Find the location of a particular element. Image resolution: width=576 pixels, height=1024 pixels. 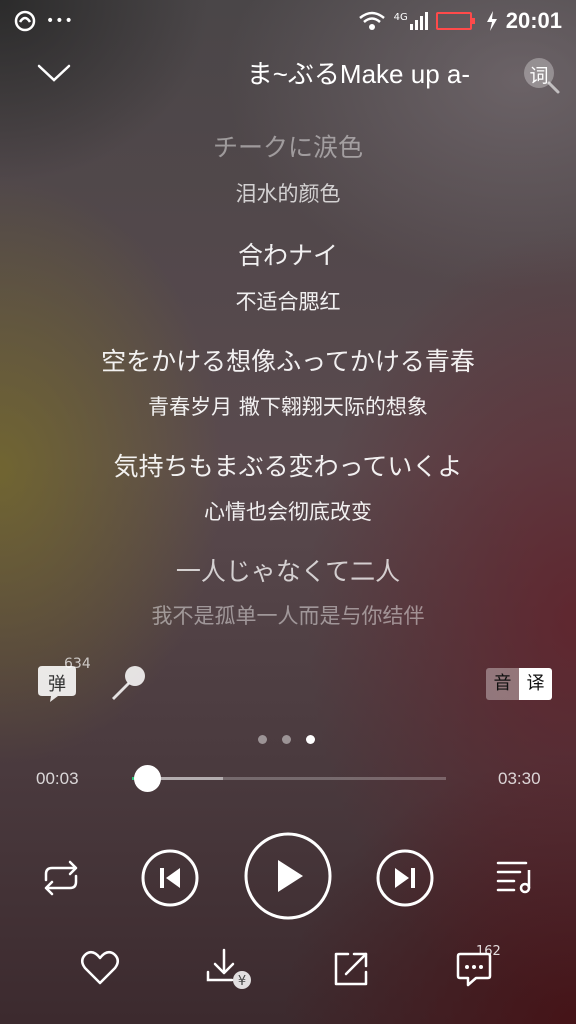

current-time: 00:03 is located at coordinates (57, 778).